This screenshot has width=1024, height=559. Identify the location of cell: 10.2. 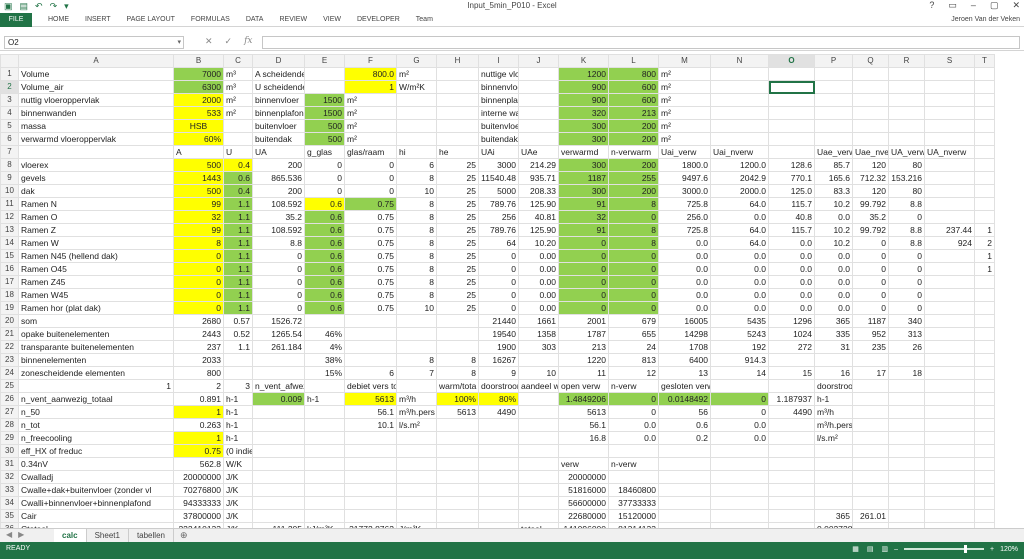
(833, 230).